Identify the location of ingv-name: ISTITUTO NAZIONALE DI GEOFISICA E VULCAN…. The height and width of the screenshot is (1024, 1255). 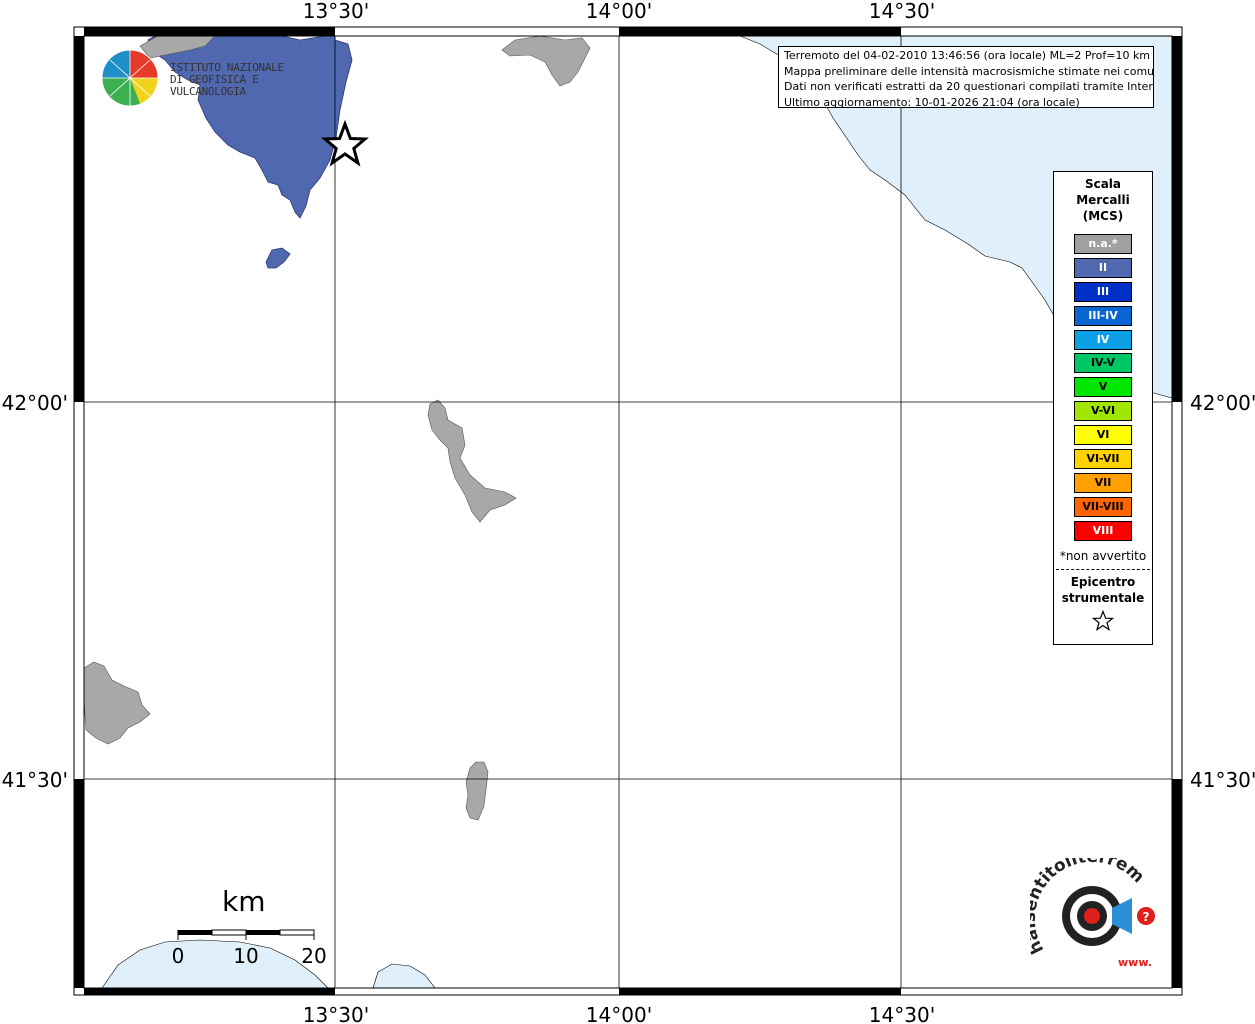
(242, 80).